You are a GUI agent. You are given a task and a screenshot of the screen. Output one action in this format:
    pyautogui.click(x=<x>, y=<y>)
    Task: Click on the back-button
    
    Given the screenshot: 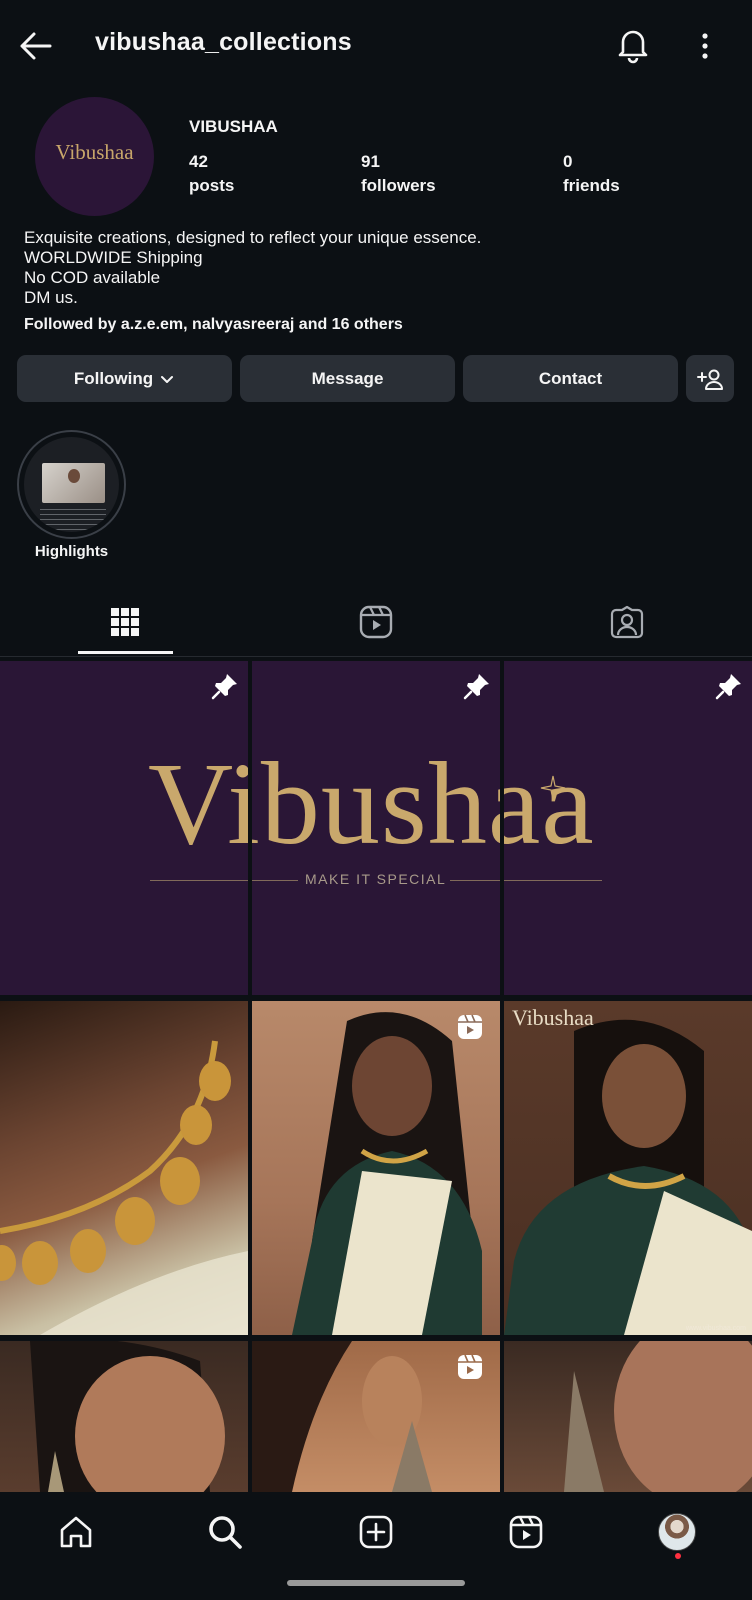 What is the action you would take?
    pyautogui.click(x=36, y=46)
    